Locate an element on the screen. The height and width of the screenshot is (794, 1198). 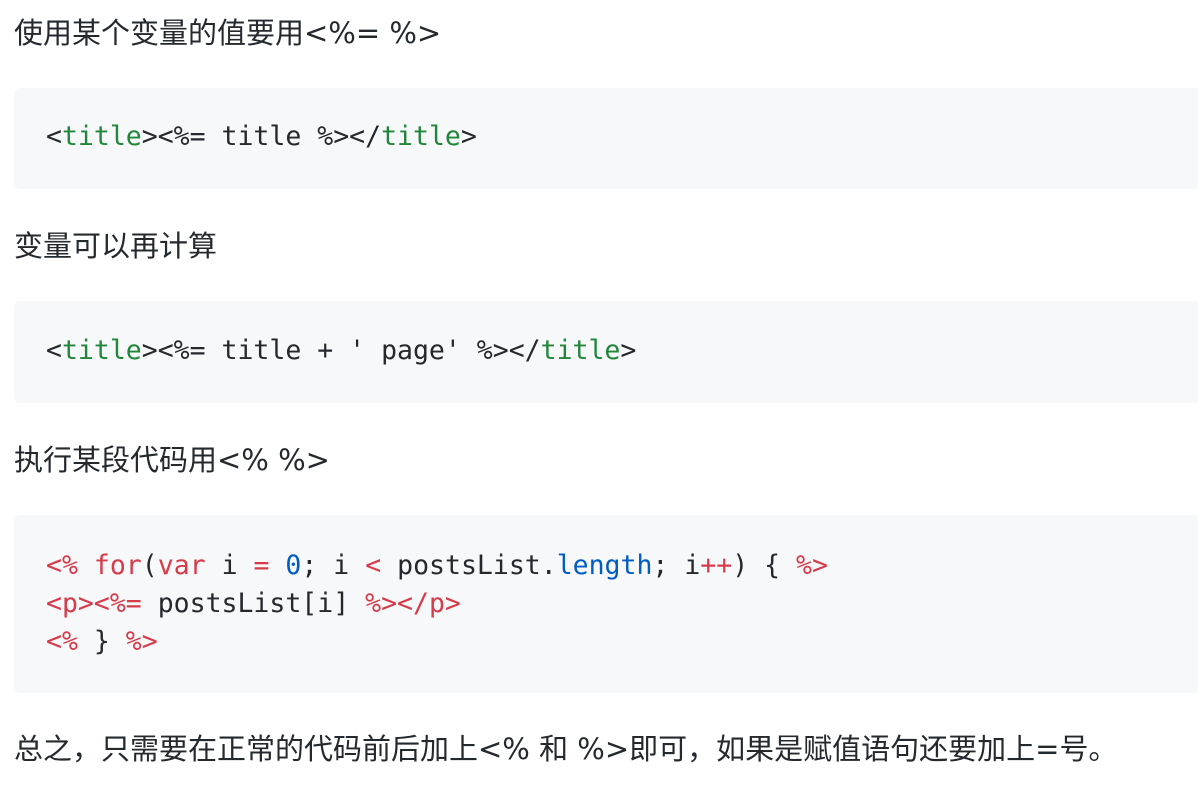
paragraph-execute-code: 执行某段代码用<% %> is located at coordinates (172, 460).